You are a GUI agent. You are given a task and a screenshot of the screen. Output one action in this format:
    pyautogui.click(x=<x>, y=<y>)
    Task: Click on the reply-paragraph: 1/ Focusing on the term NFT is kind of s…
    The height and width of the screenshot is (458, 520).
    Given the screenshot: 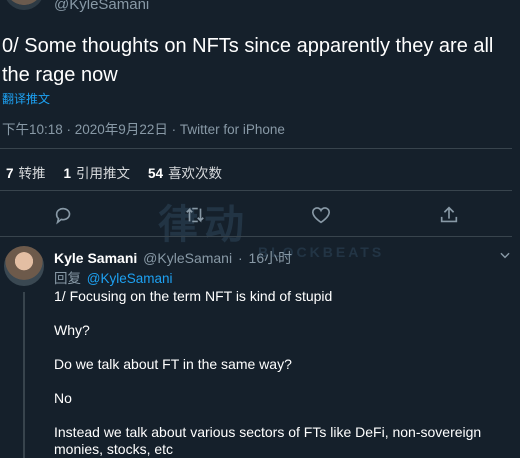 What is the action you would take?
    pyautogui.click(x=193, y=296)
    